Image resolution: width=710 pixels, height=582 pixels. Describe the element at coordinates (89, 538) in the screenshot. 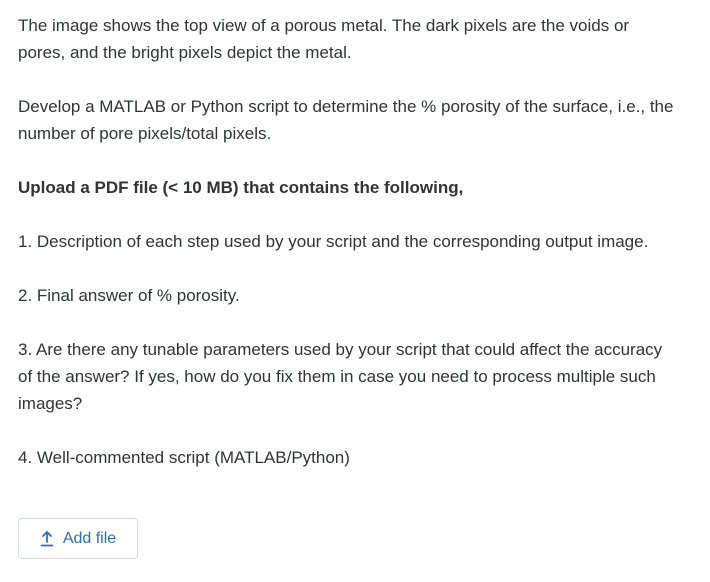

I see `add-file-label: Add file` at that location.